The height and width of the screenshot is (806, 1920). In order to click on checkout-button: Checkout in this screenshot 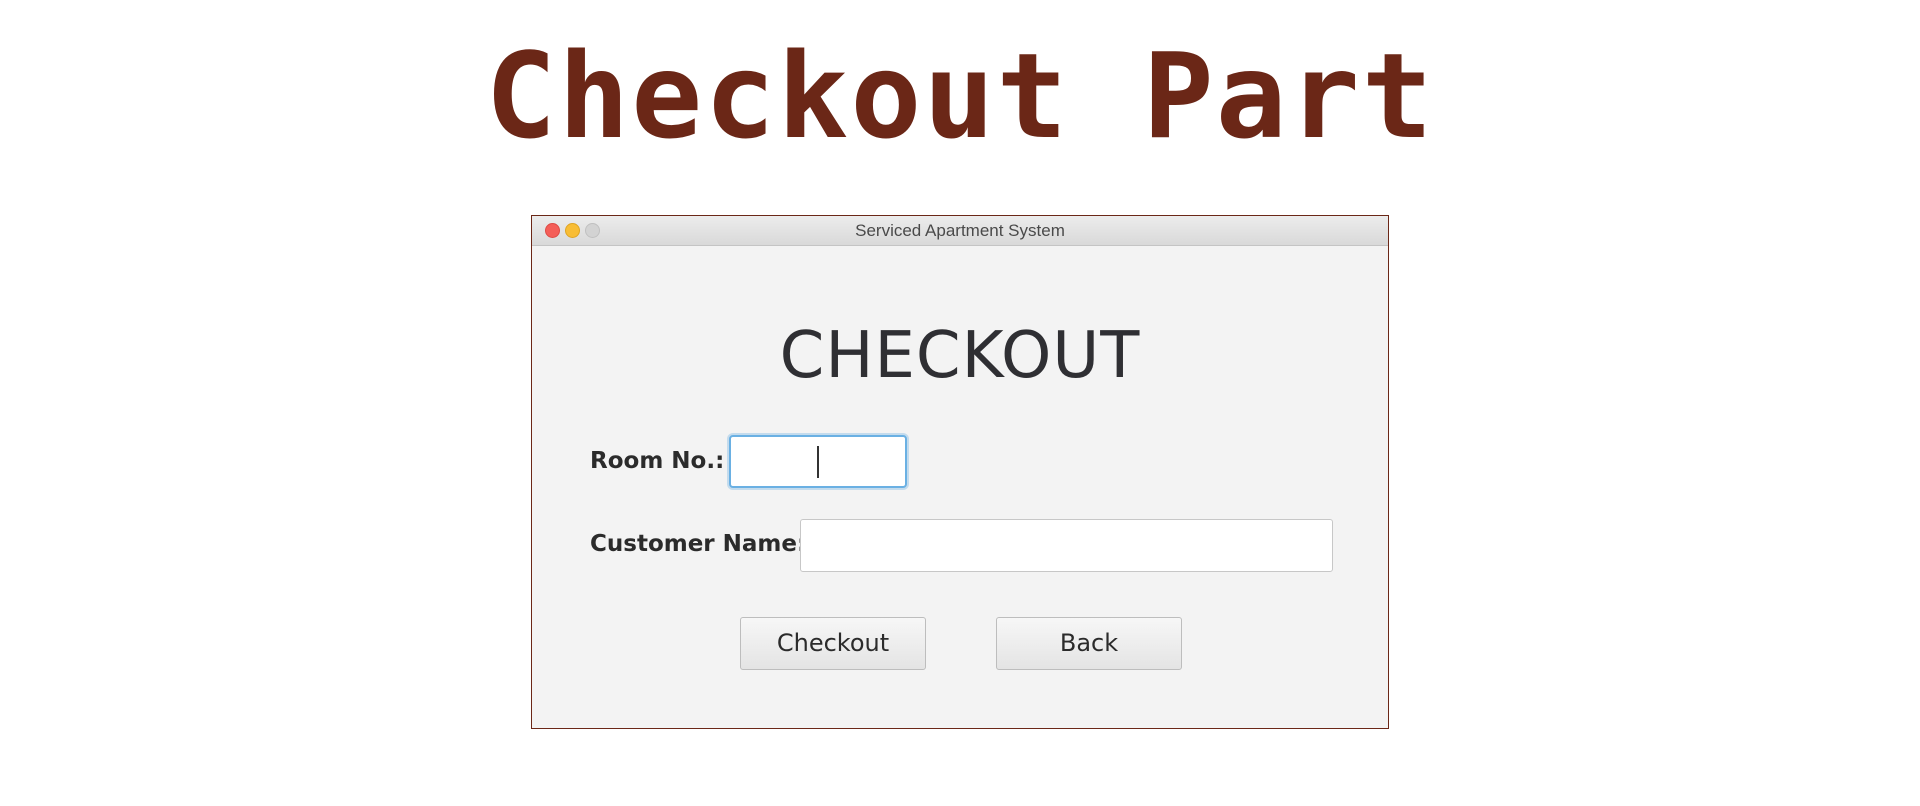, I will do `click(833, 643)`.